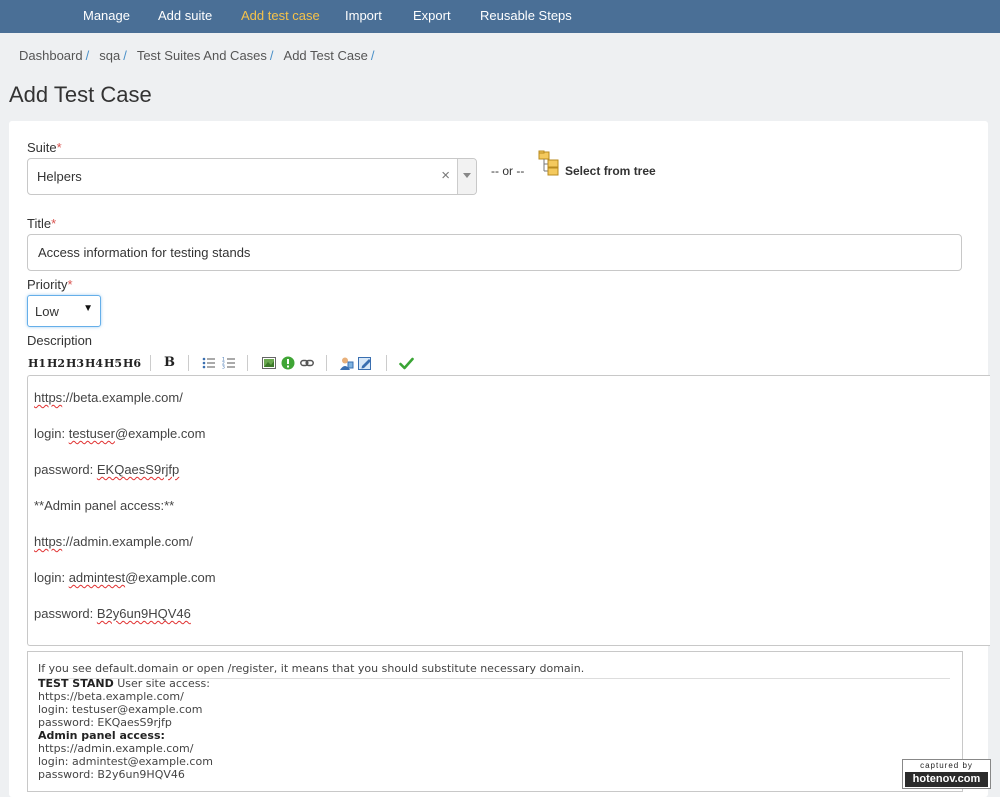 Image resolution: width=1000 pixels, height=797 pixels. I want to click on editor-line: password: EKQaesS9rjfp, so click(107, 469).